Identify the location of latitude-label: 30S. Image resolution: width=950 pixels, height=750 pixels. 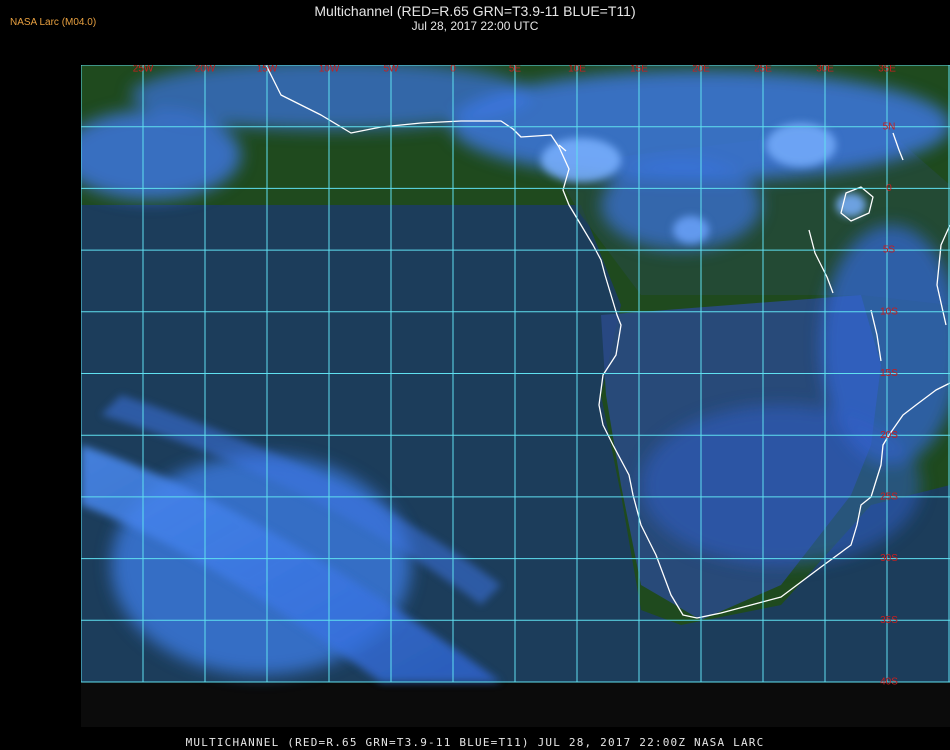
(889, 558).